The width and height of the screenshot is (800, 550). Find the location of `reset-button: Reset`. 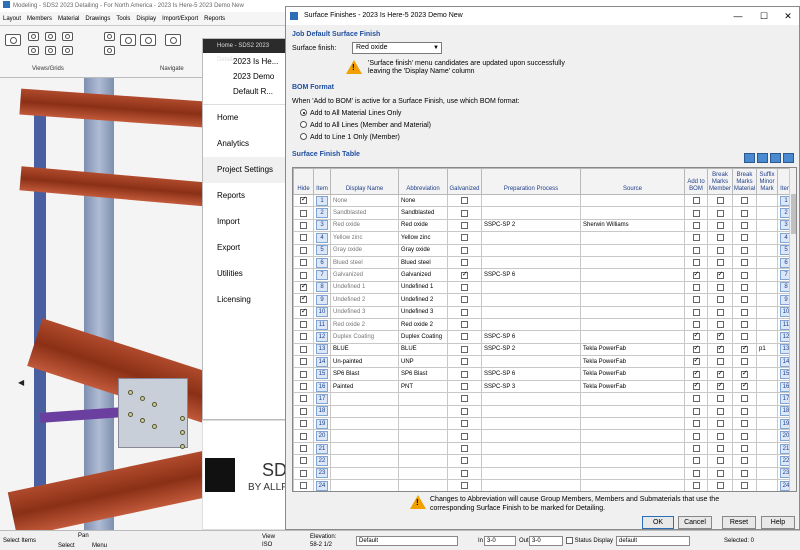

reset-button: Reset is located at coordinates (739, 522).